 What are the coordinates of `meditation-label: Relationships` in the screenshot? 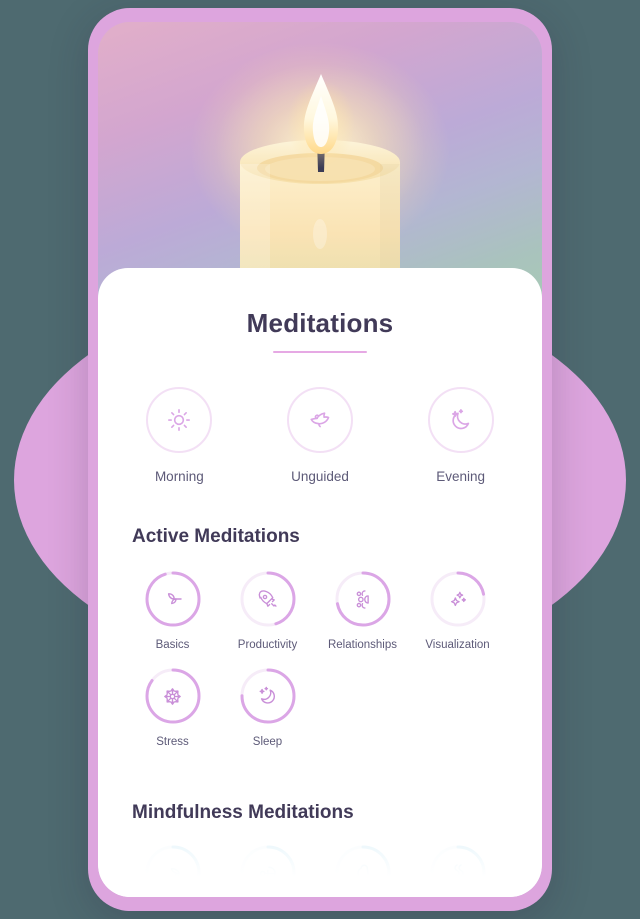 It's located at (362, 645).